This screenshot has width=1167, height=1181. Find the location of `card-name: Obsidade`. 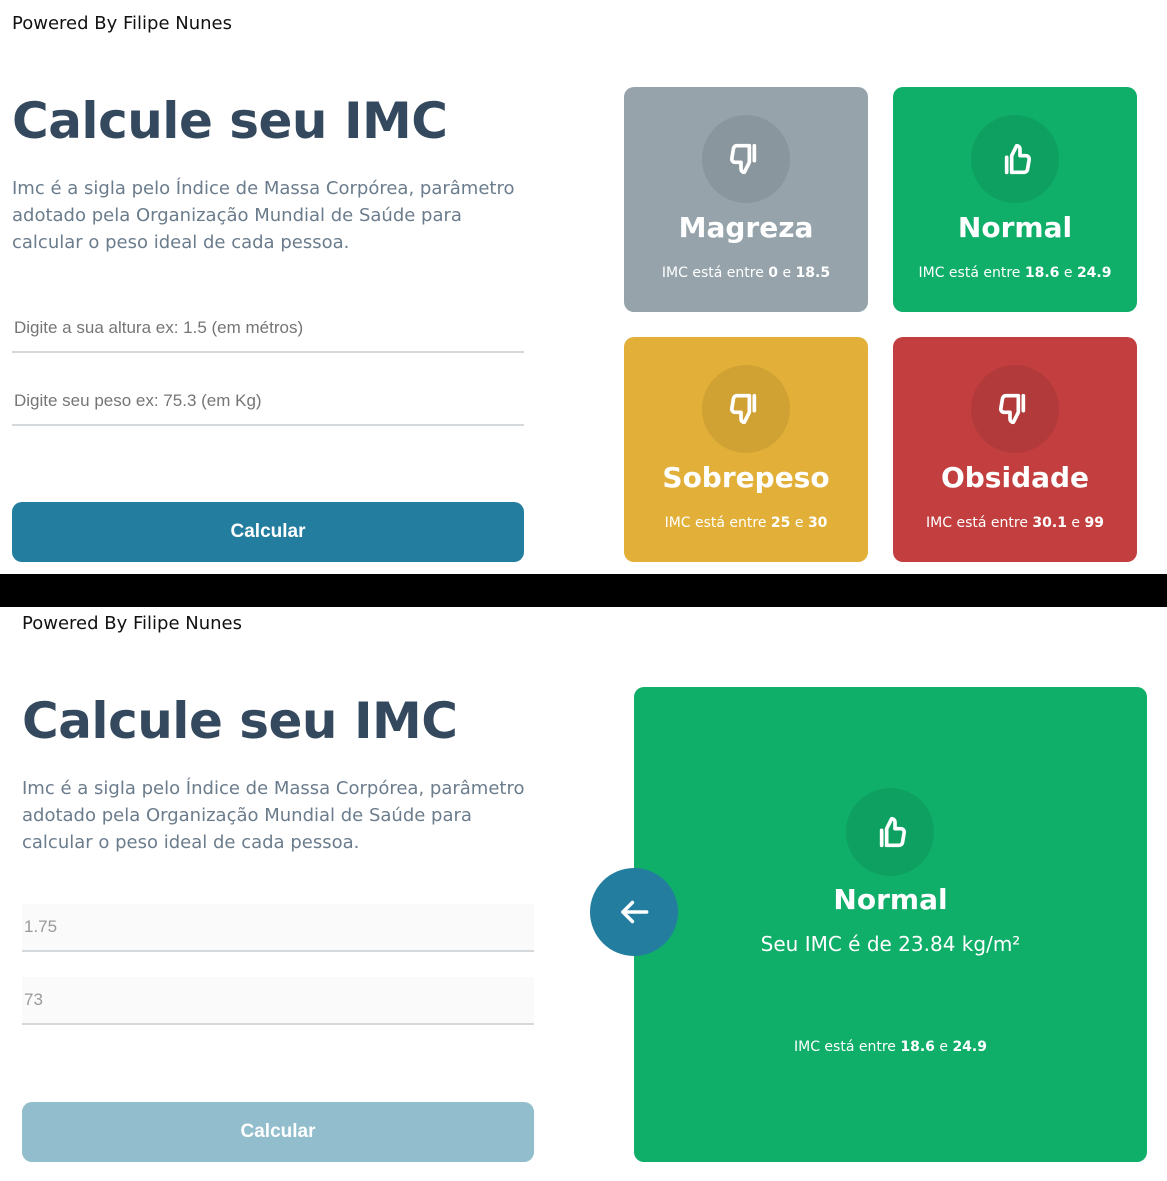

card-name: Obsidade is located at coordinates (1015, 477).